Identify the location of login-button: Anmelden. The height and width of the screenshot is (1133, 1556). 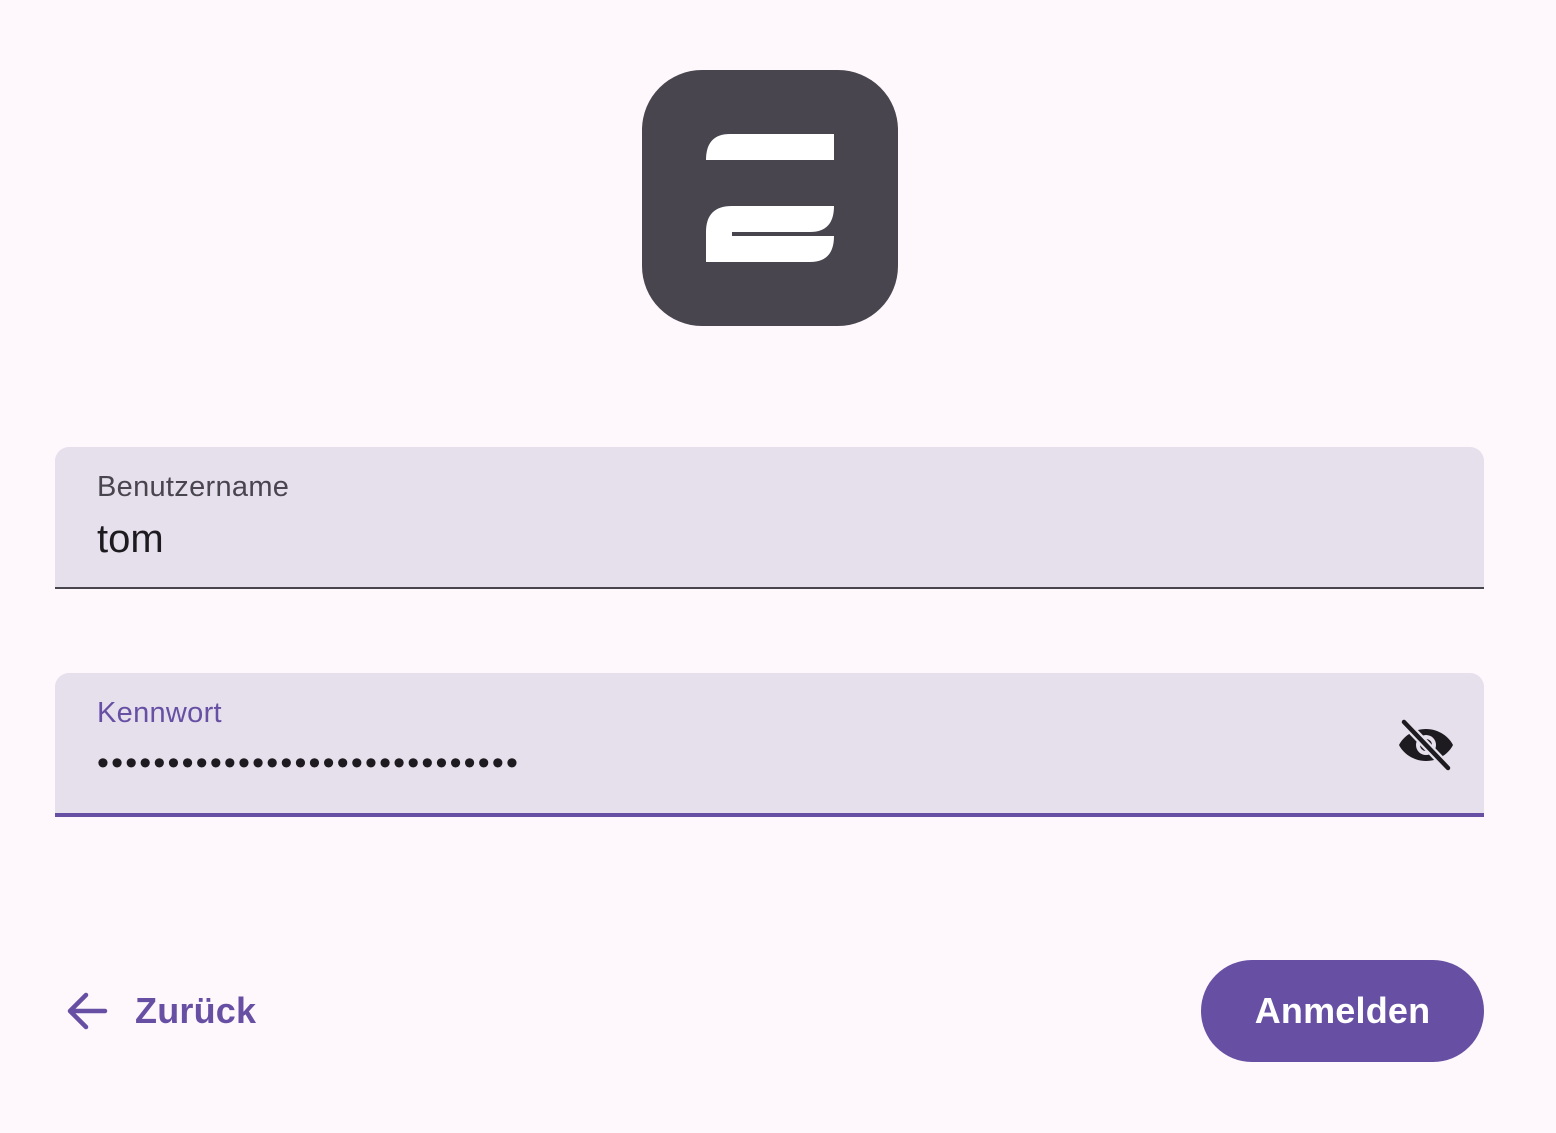
(1342, 1011).